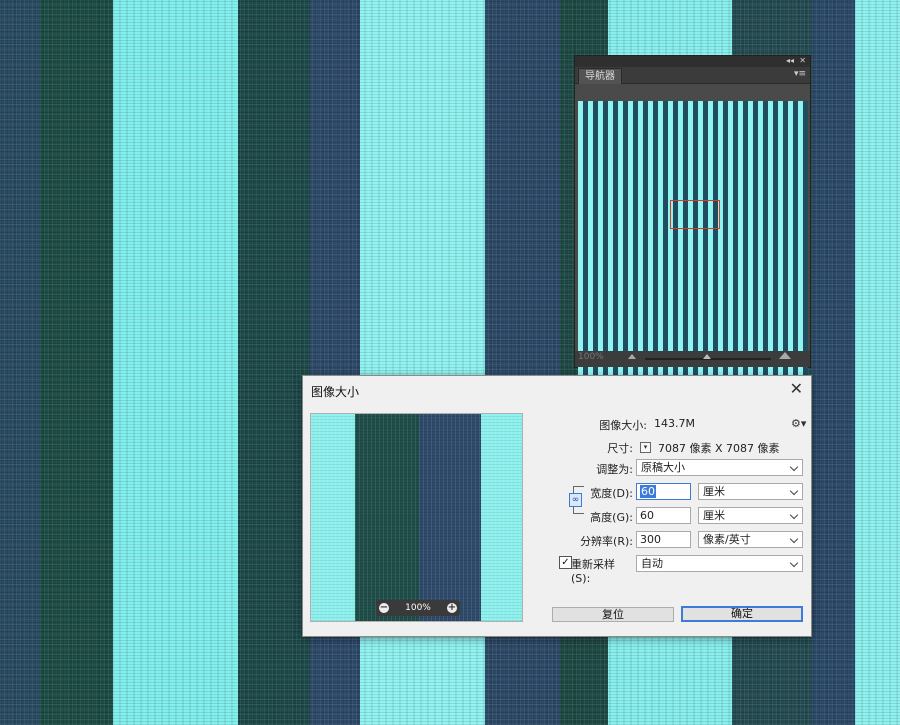 The image size is (900, 725). Describe the element at coordinates (648, 491) in the screenshot. I see `width-value: 60` at that location.